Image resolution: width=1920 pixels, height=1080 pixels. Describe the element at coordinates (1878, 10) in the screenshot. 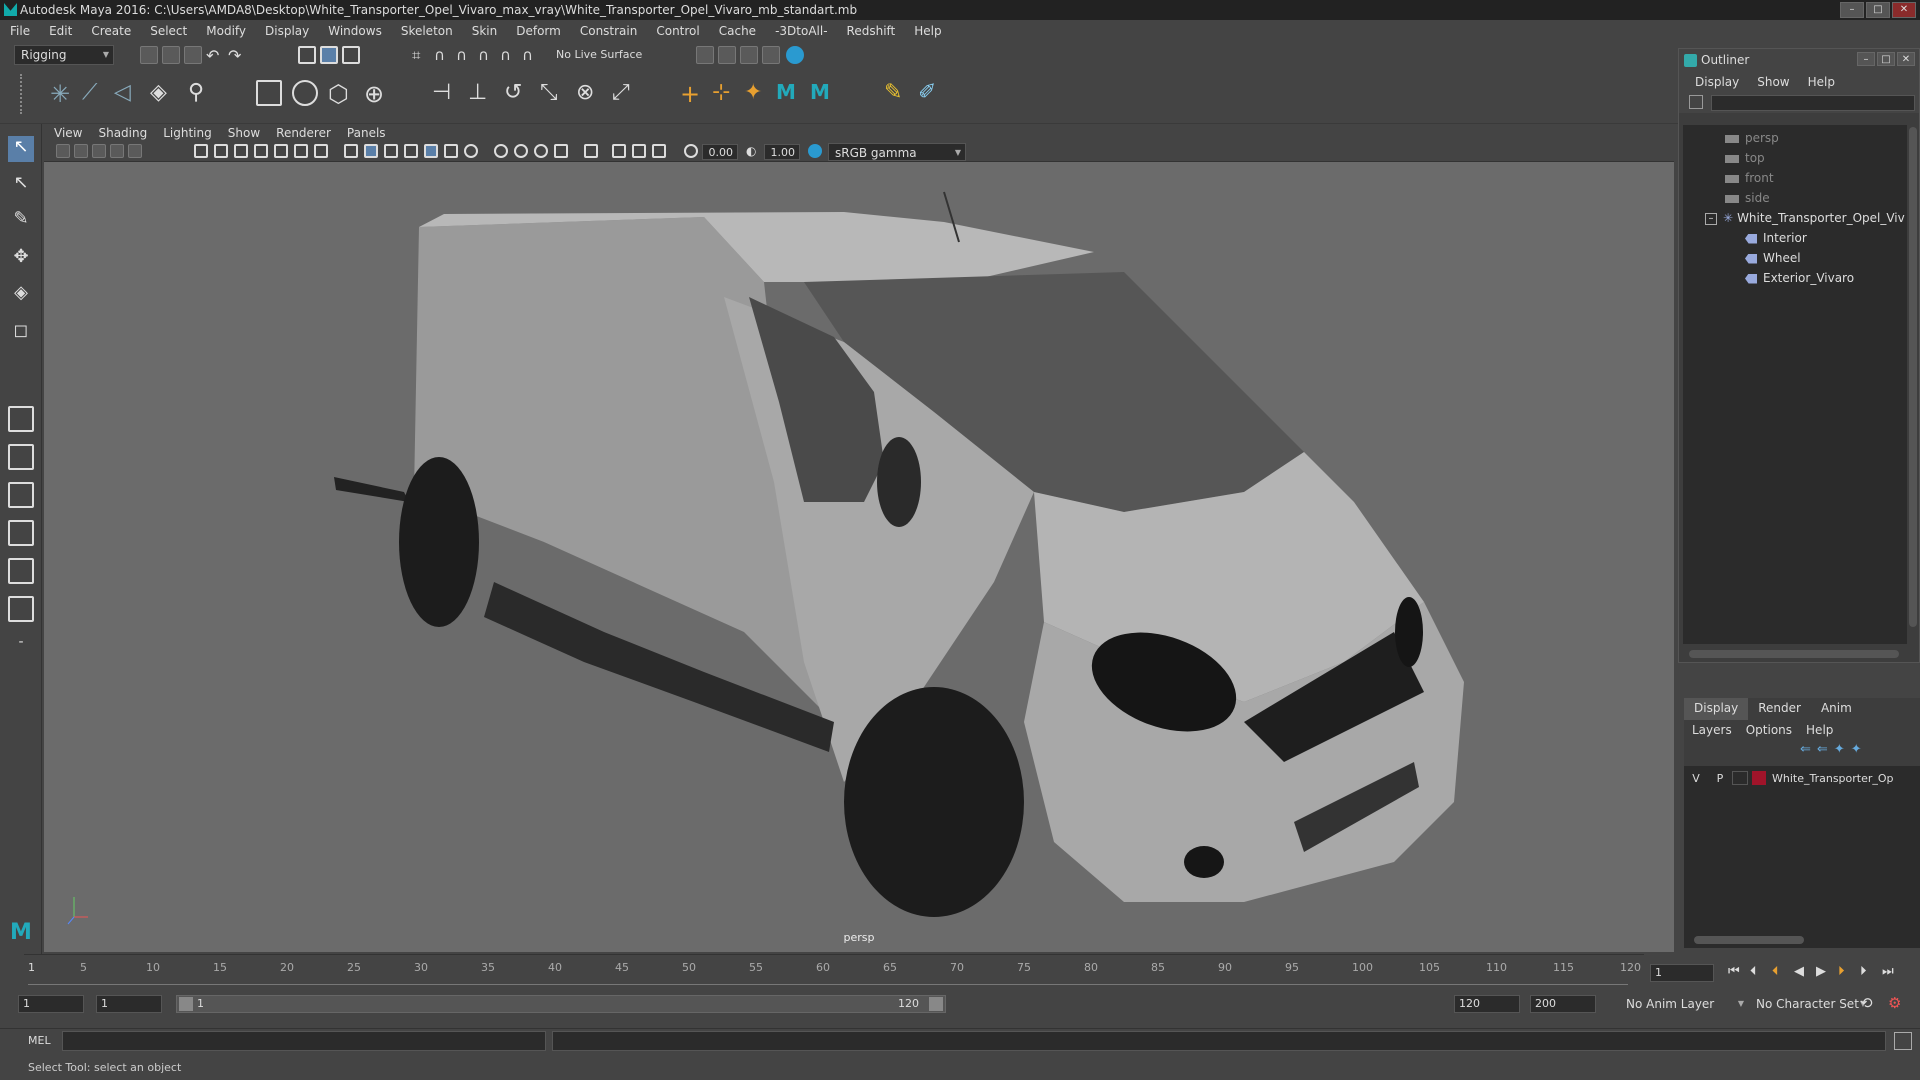

I see `maximize-button: □` at that location.